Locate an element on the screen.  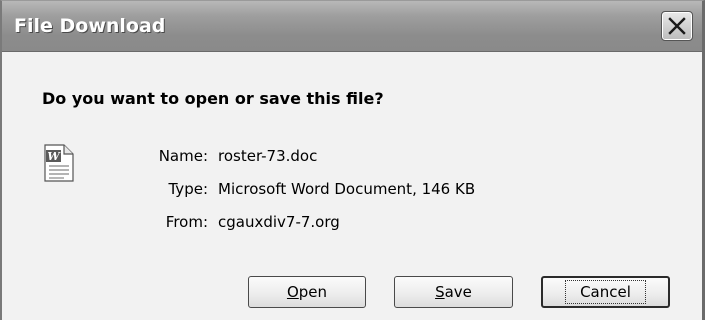
close-button is located at coordinates (677, 26).